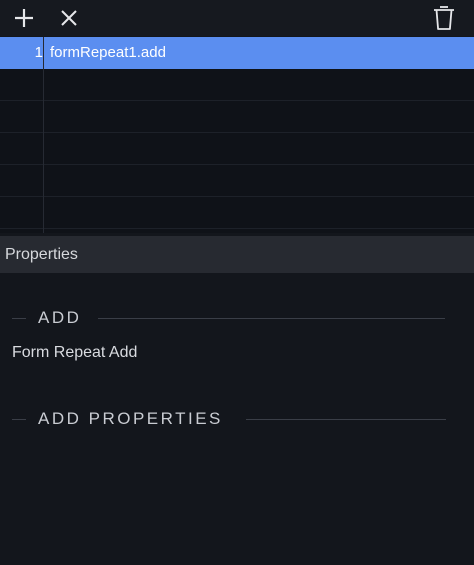  I want to click on add-button, so click(24, 18).